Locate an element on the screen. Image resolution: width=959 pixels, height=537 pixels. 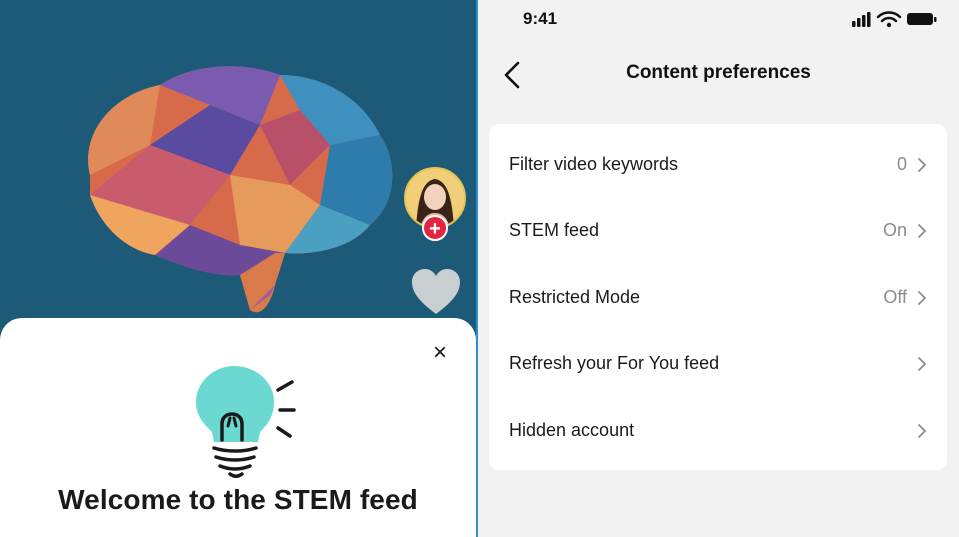
status-icons is located at coordinates (895, 19).